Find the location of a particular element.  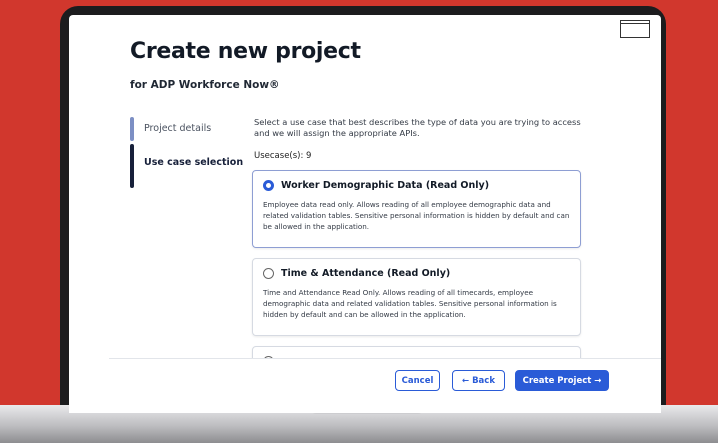

usecase-title: Time & Attendance (Read Only) is located at coordinates (366, 273).